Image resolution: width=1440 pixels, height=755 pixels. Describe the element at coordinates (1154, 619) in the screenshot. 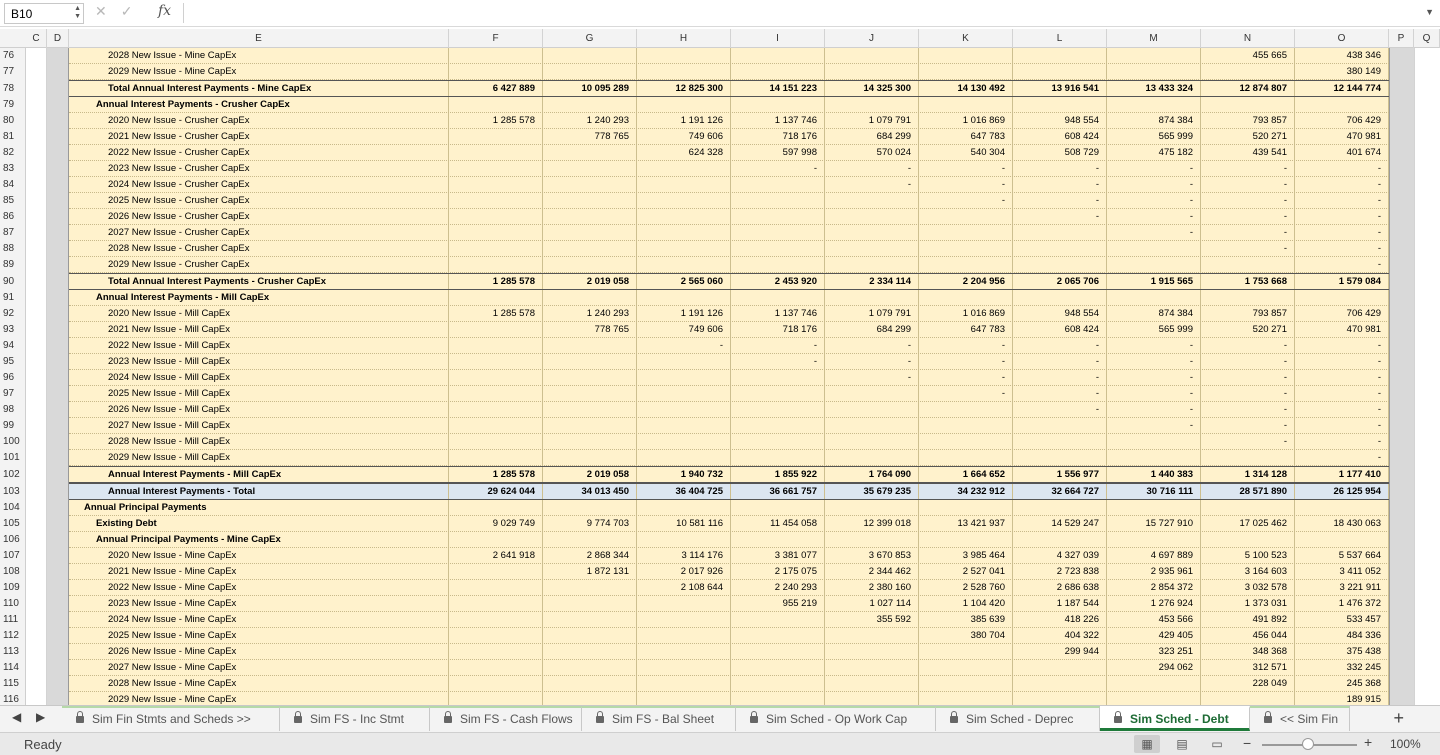

I see `value-cell: 453 566` at that location.